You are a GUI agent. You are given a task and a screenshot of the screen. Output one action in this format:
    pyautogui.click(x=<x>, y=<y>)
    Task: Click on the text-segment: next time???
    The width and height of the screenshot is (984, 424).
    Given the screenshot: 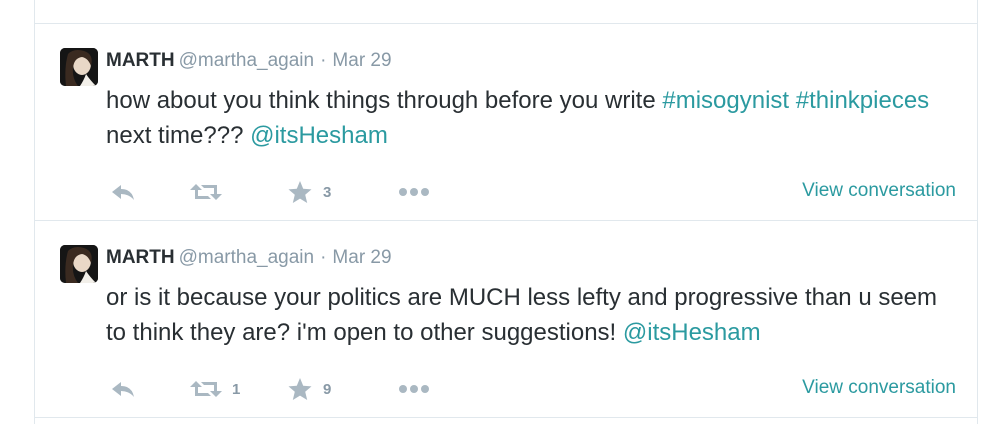 What is the action you would take?
    pyautogui.click(x=178, y=135)
    